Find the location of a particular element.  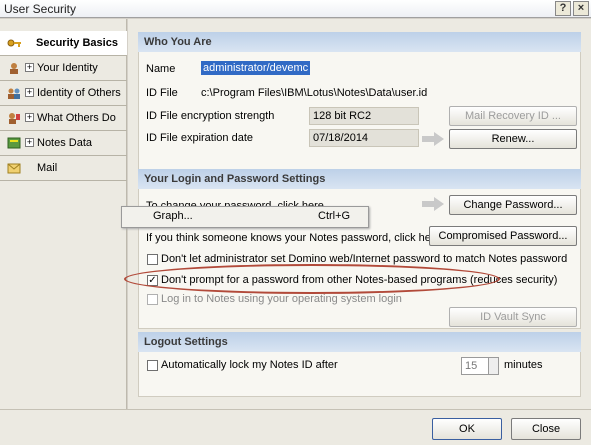

sidebar-item-your-identity: + Your Identity is located at coordinates (63, 68).